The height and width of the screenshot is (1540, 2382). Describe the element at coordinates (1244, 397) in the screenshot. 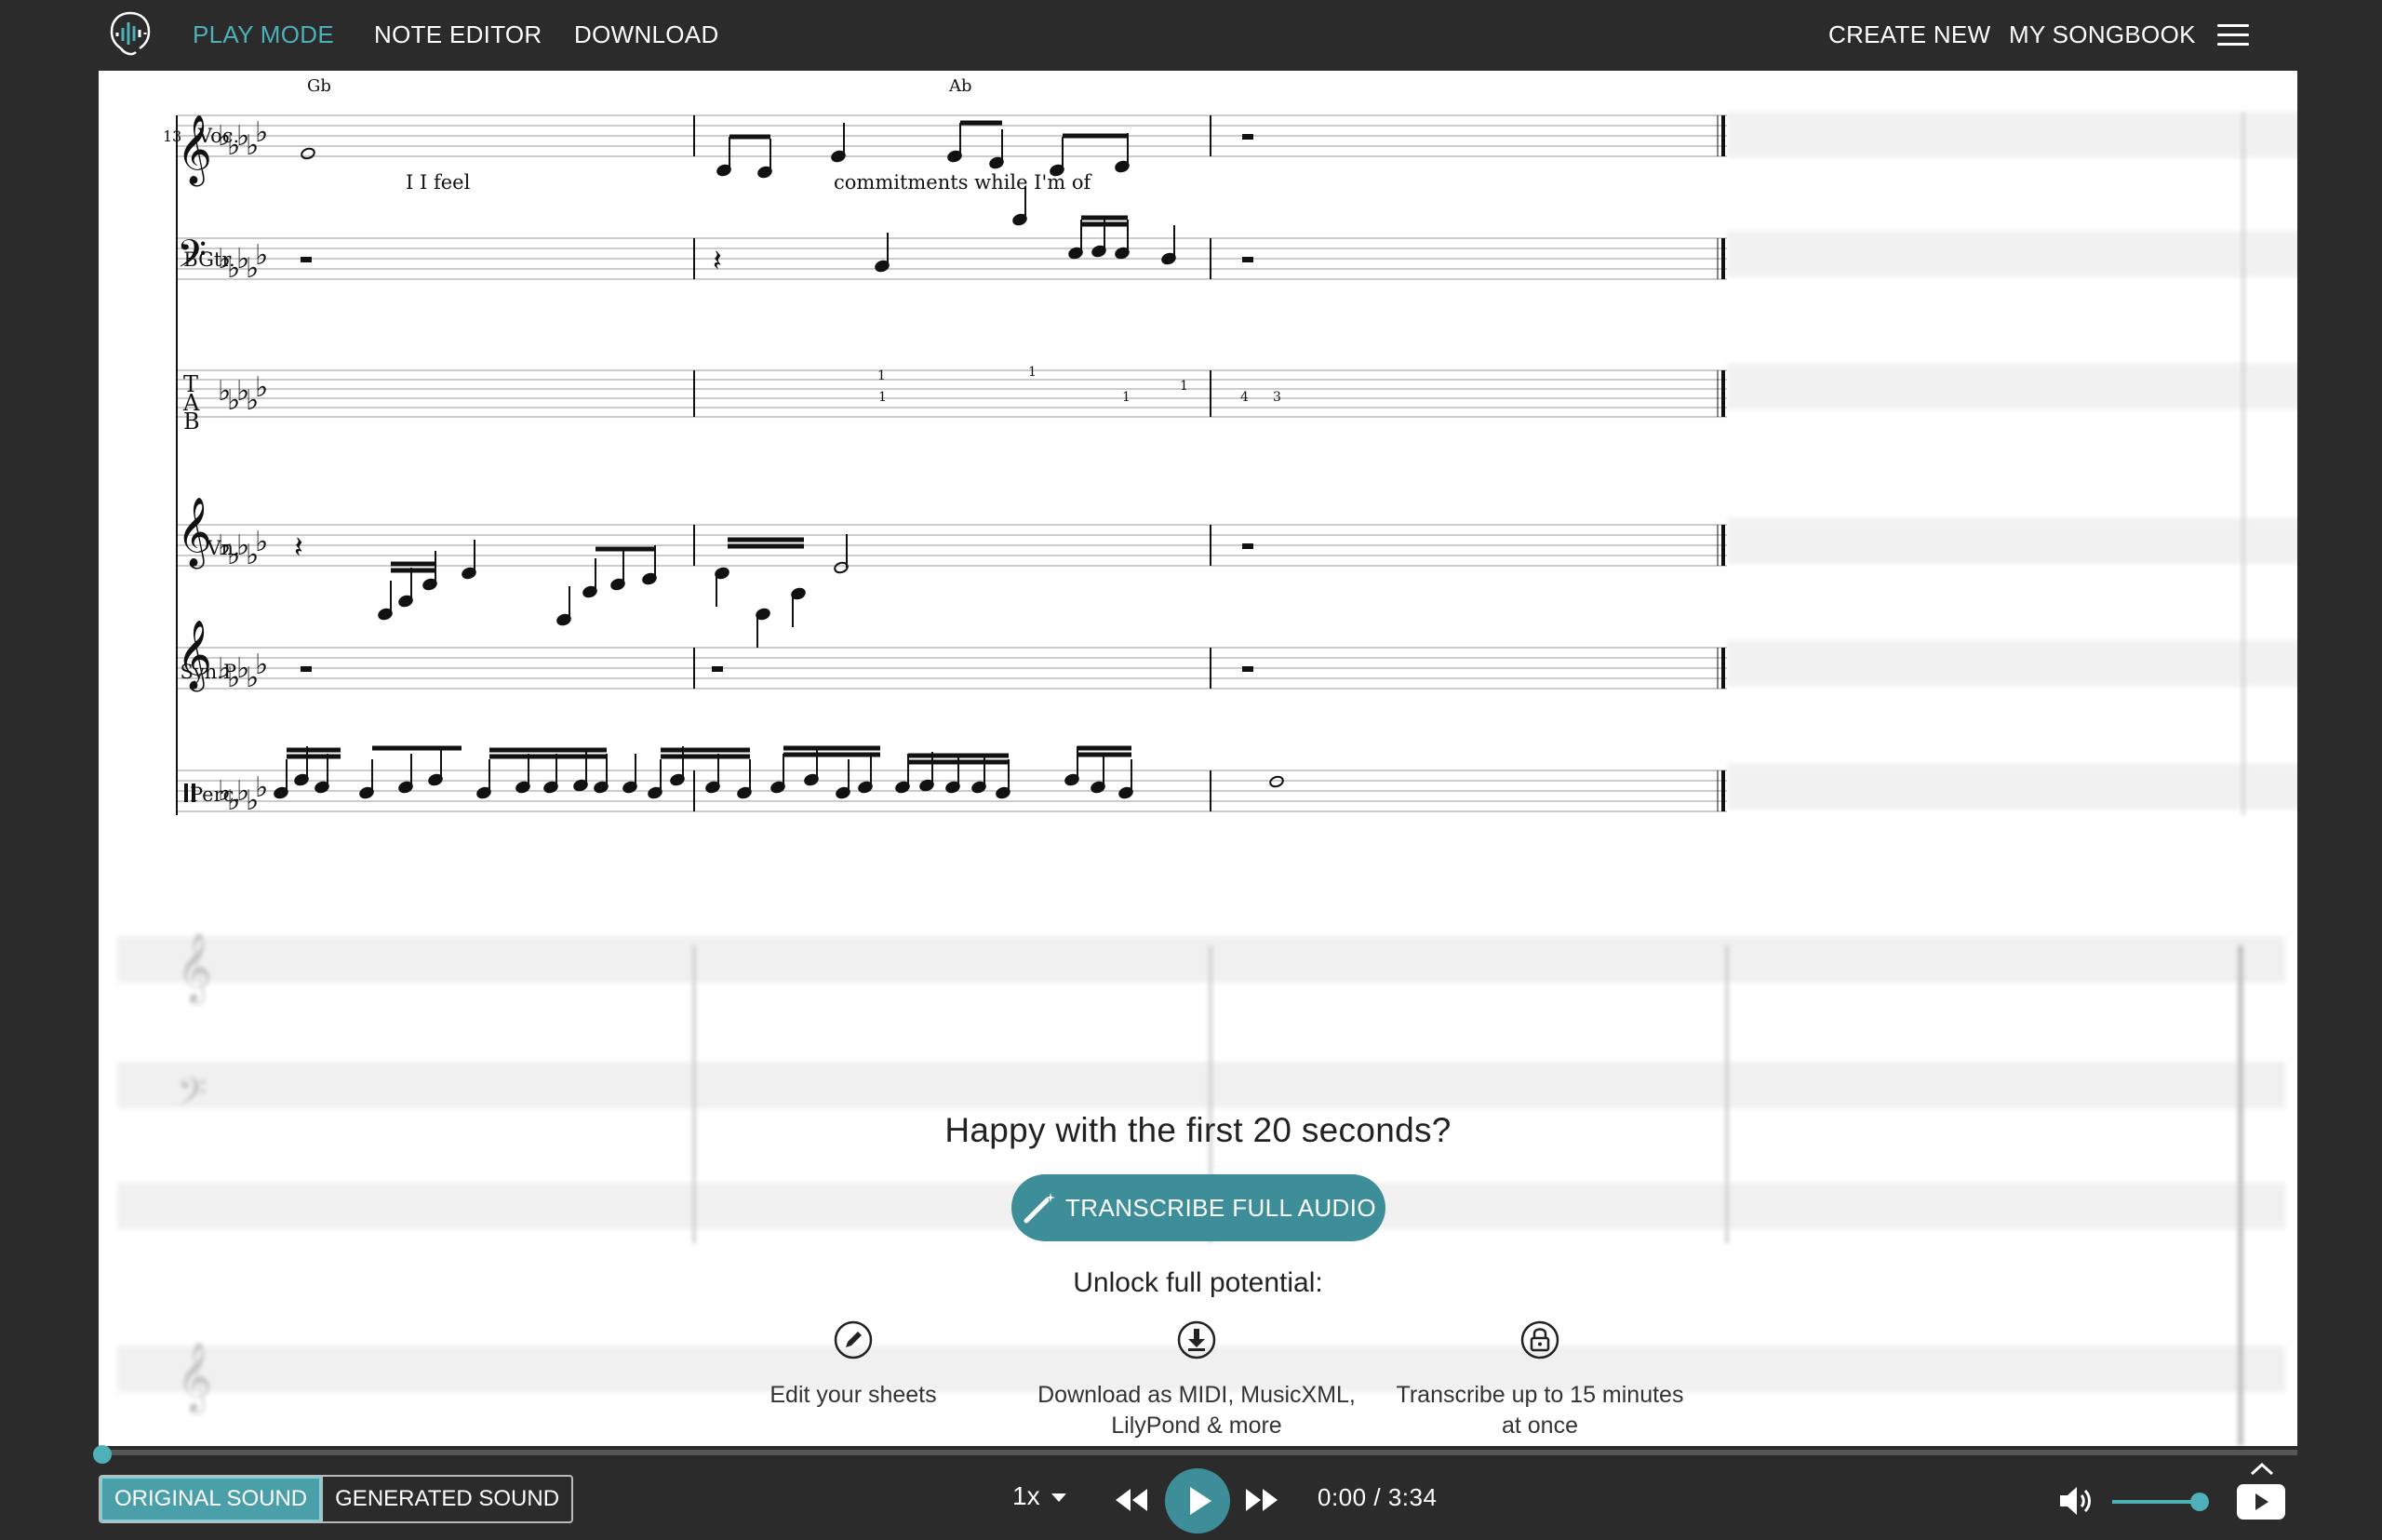

I see `tab-number: 4` at that location.